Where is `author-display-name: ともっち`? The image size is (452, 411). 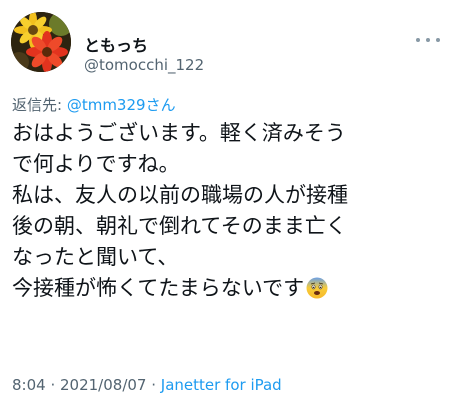
author-display-name: ともっち is located at coordinates (116, 44).